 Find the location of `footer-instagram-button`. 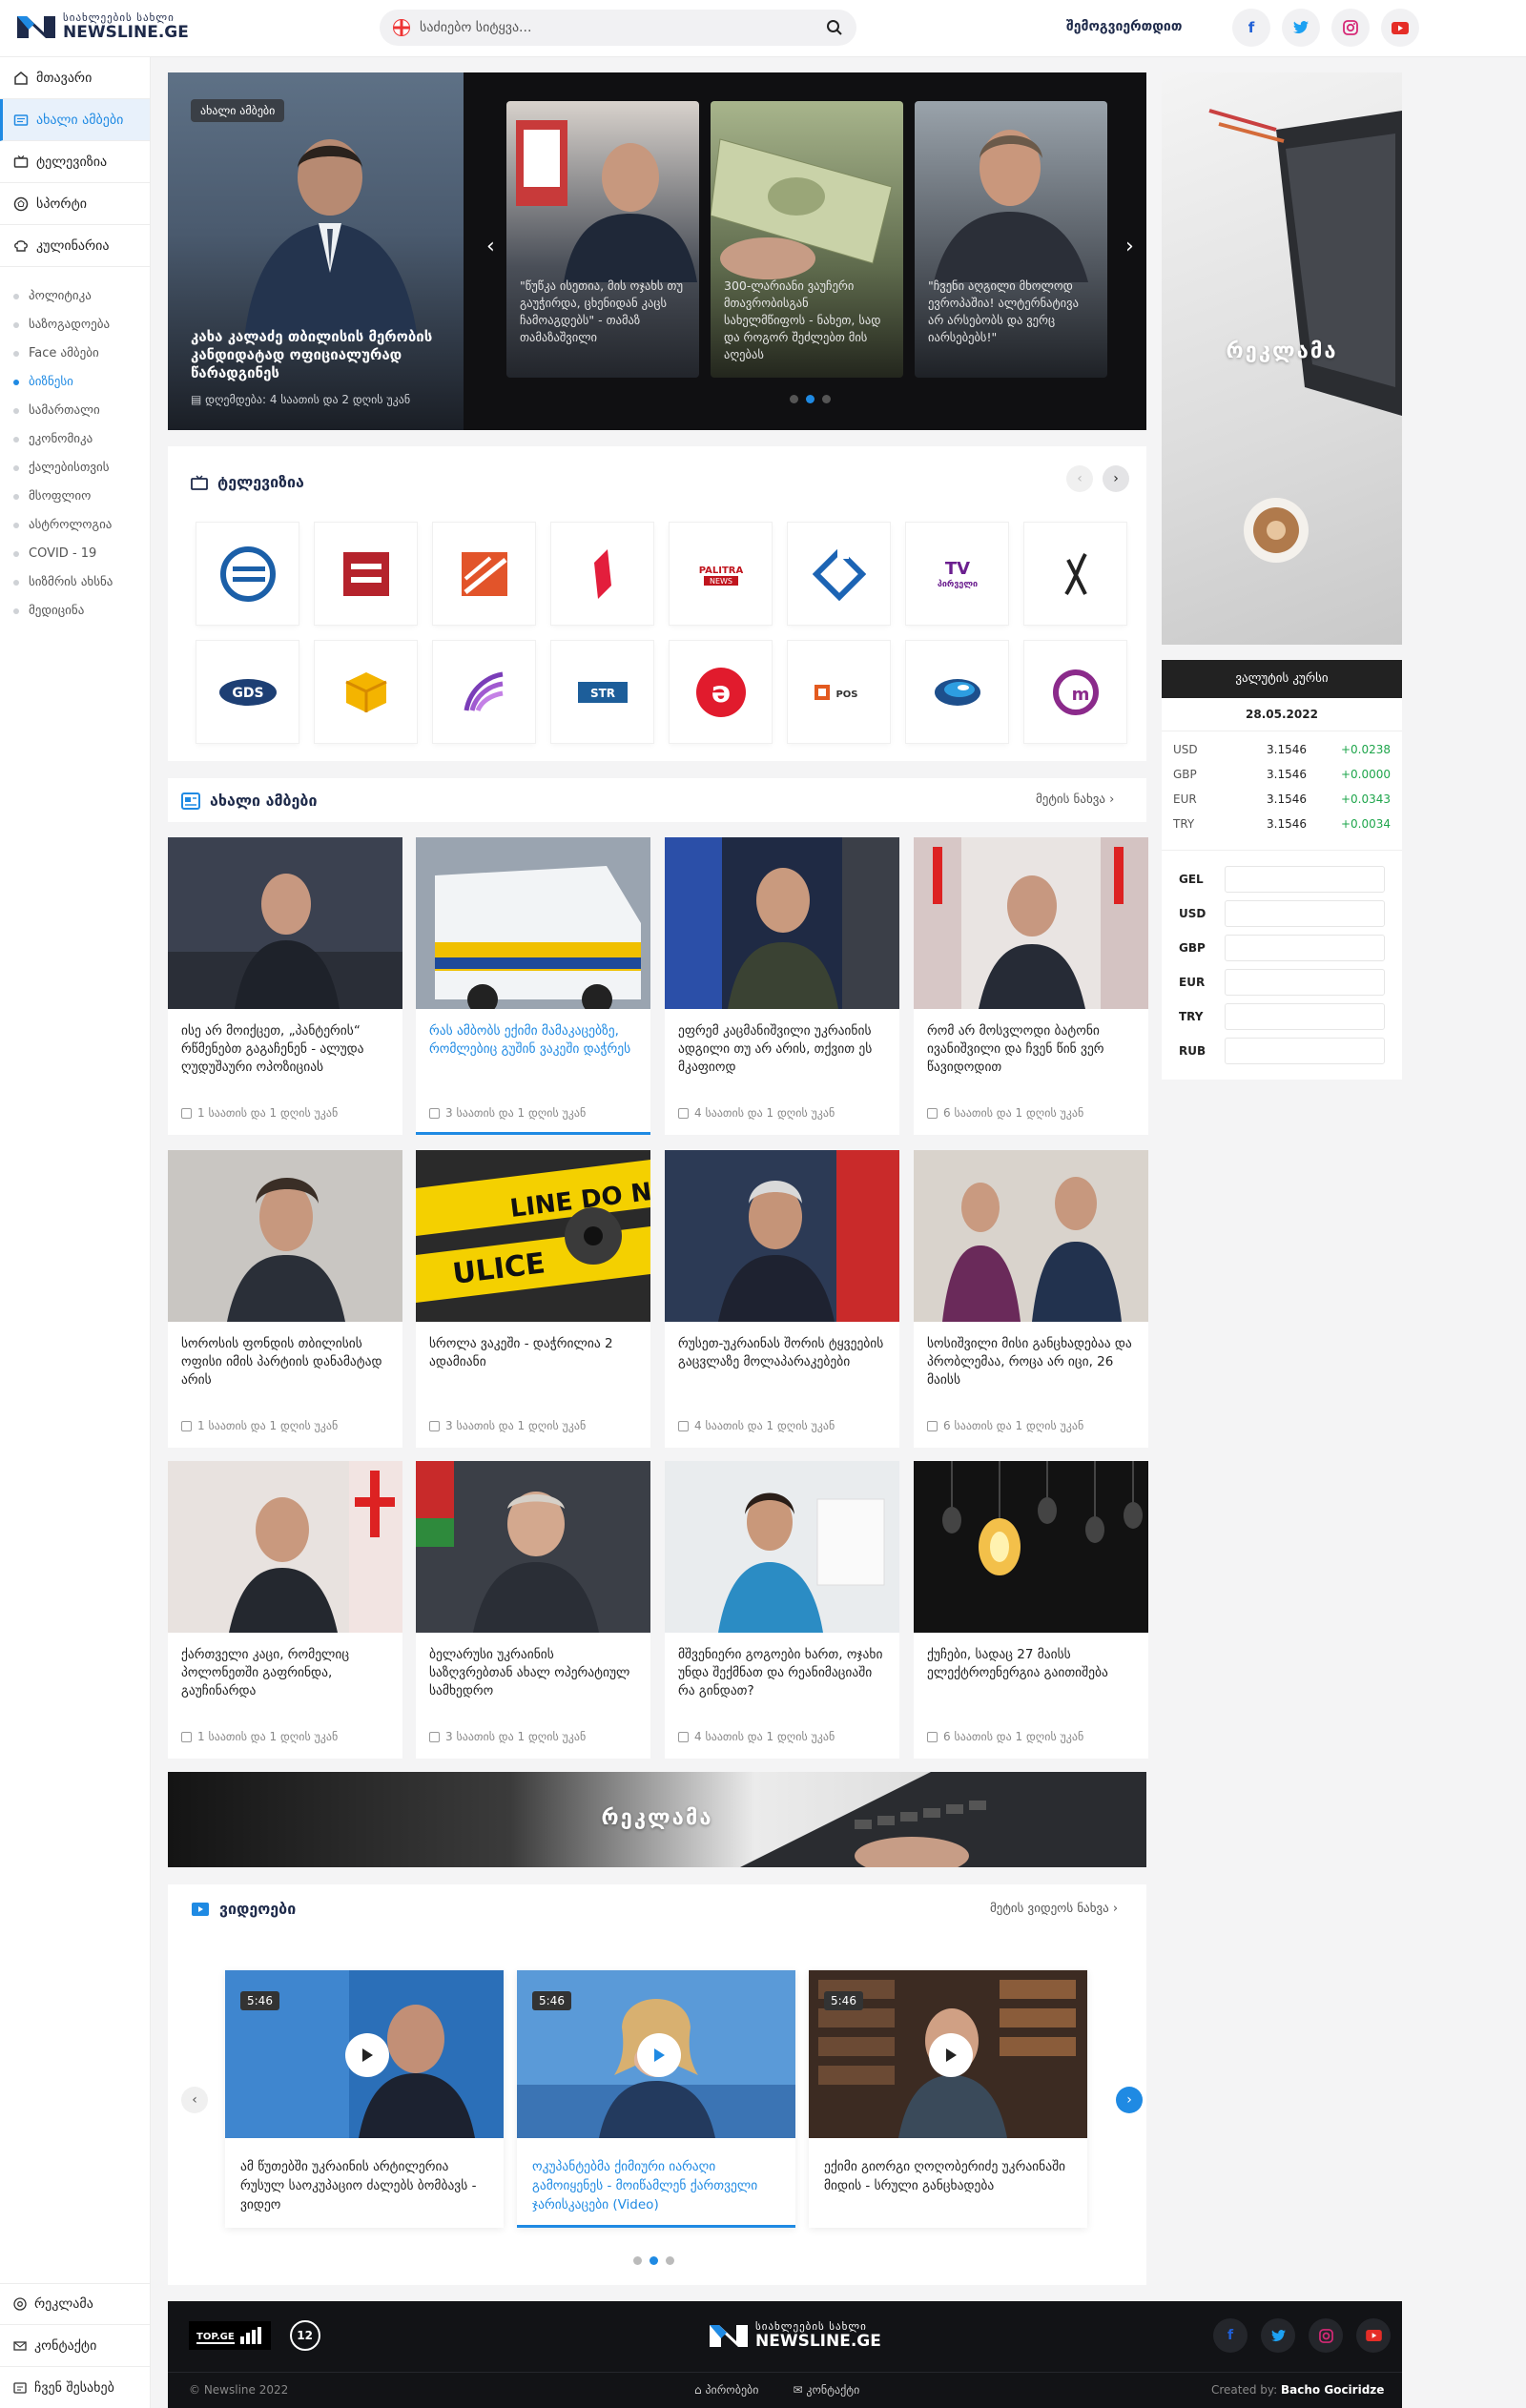

footer-instagram-button is located at coordinates (1326, 2335).